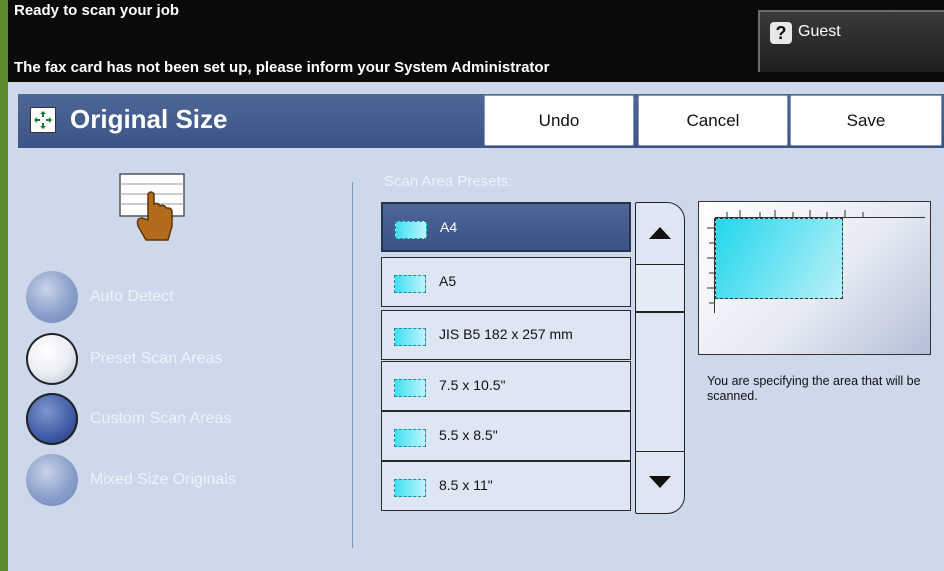 The image size is (944, 571). I want to click on arrow-up-icon, so click(660, 233).